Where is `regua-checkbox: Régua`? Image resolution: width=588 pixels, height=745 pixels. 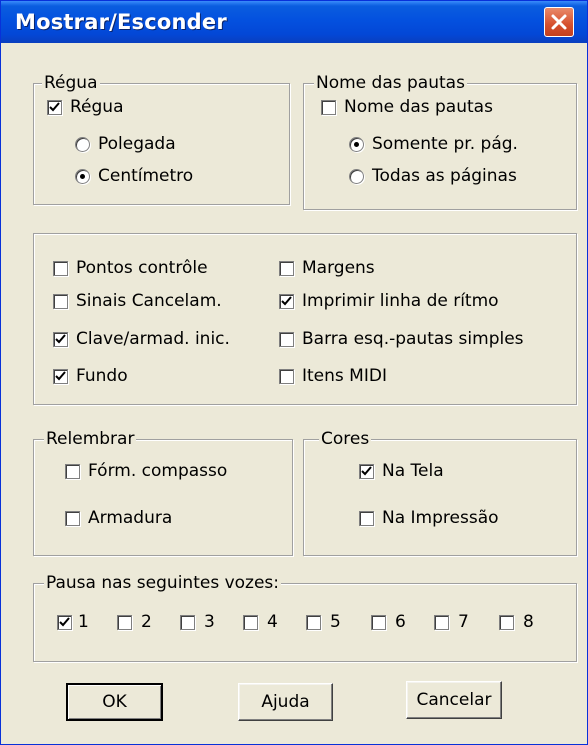
regua-checkbox: Régua is located at coordinates (85, 107).